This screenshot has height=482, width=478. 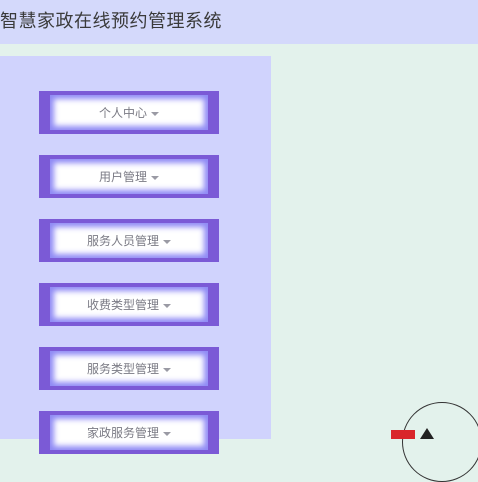 I want to click on sidebar-item-label: 服务人员管理, so click(x=122, y=241).